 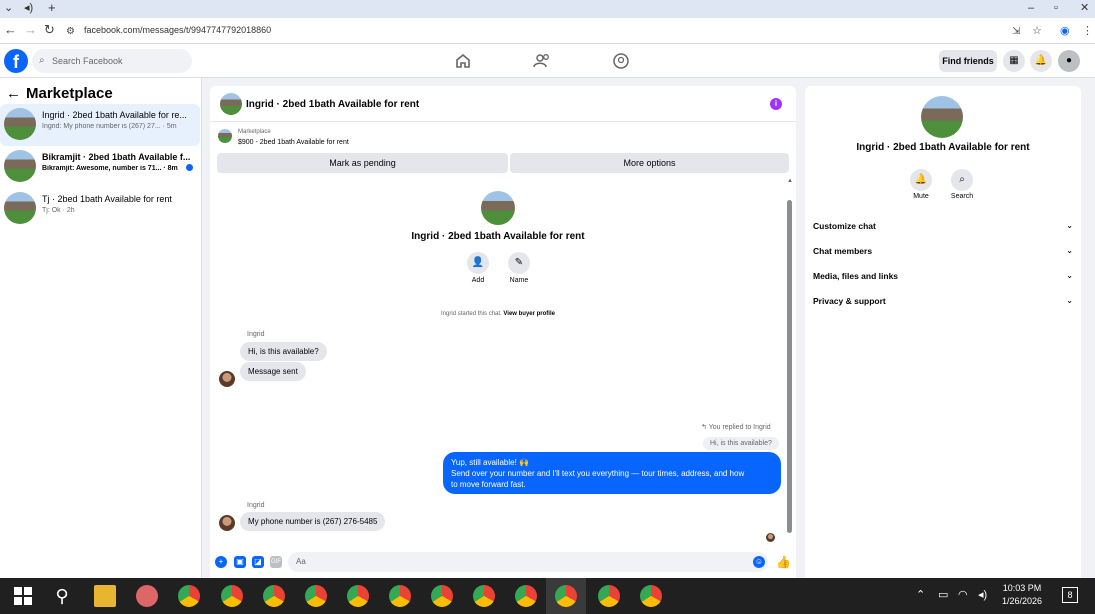 I want to click on forward-icon: →, so click(x=30, y=30).